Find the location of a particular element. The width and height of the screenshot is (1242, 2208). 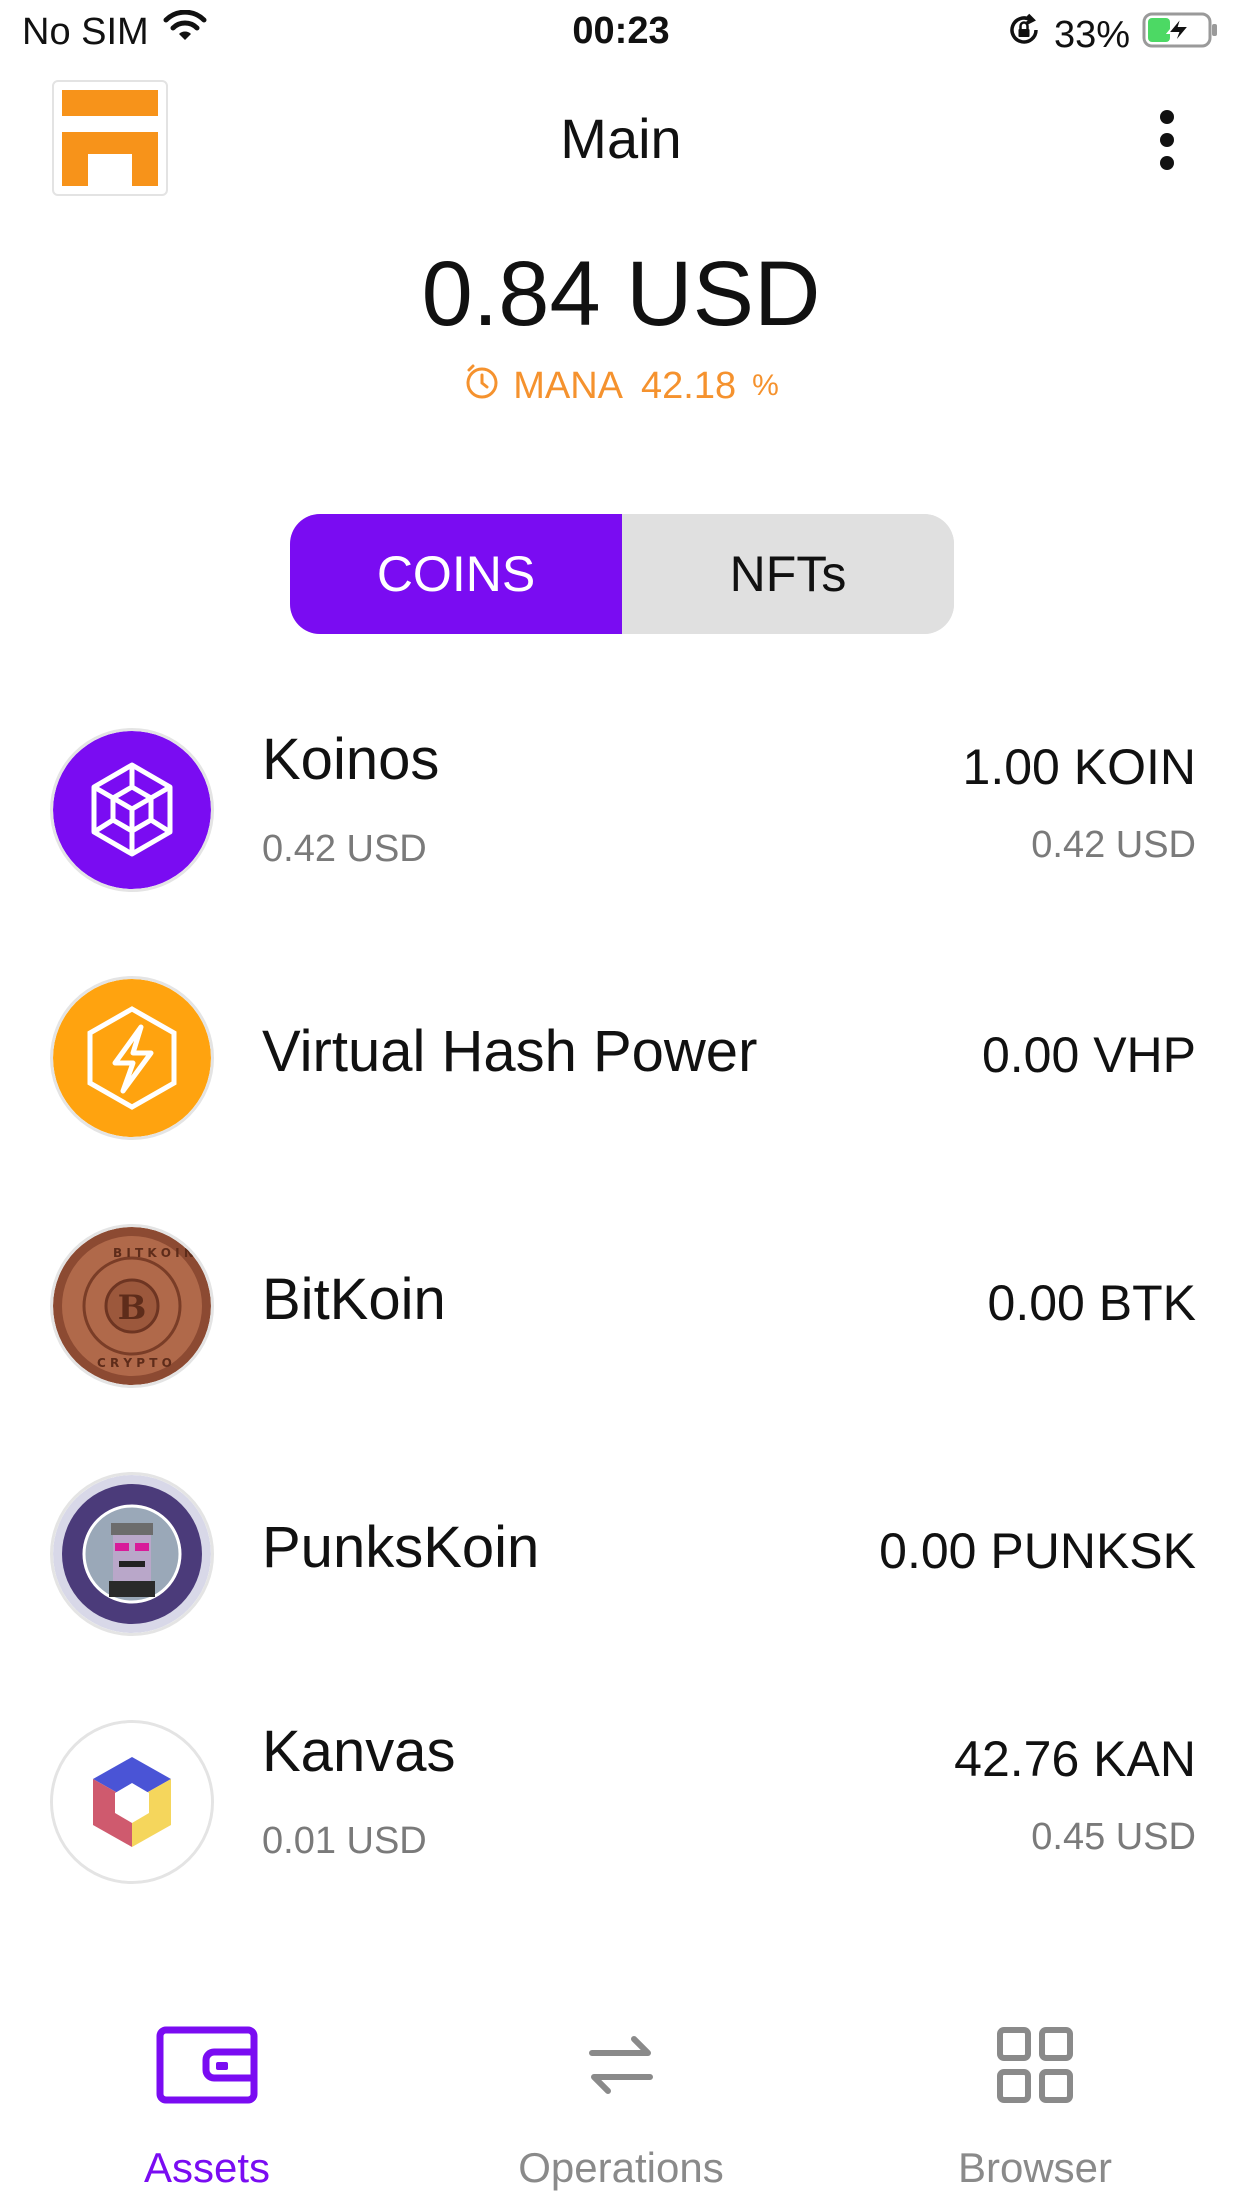

coin-name: Kanvas is located at coordinates (359, 1751).